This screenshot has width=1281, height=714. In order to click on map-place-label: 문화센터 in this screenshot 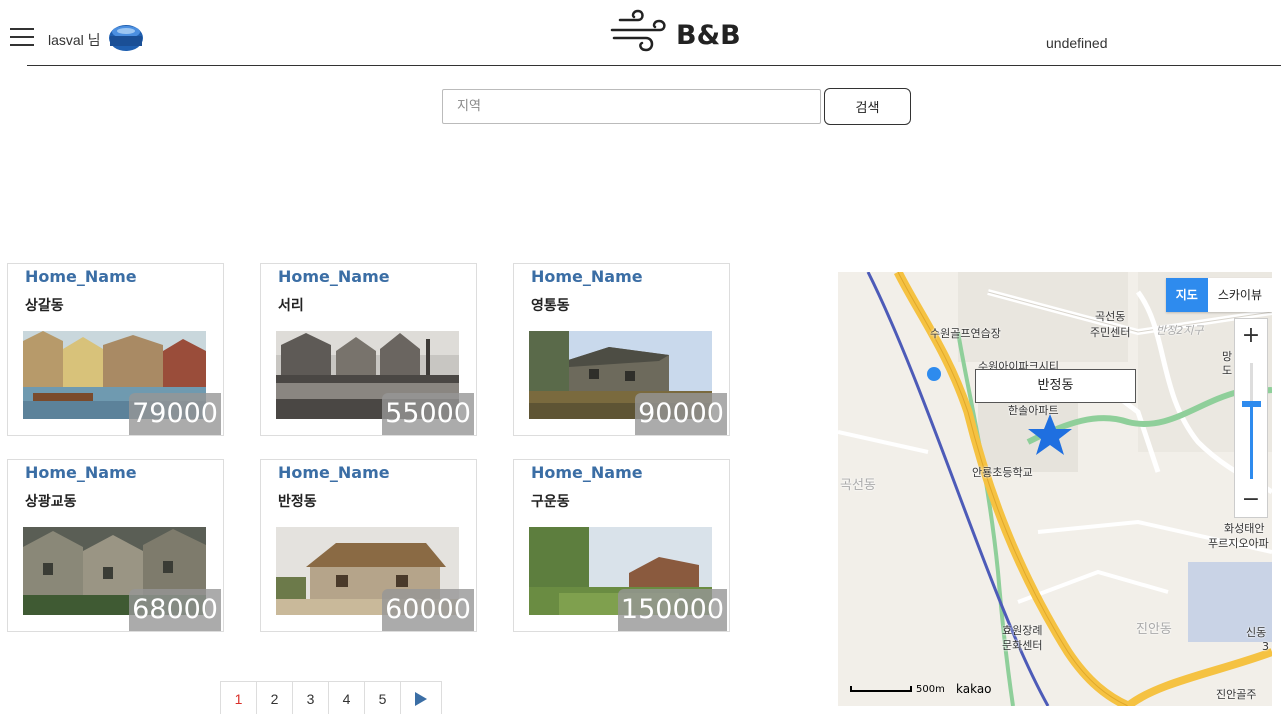, I will do `click(1022, 645)`.